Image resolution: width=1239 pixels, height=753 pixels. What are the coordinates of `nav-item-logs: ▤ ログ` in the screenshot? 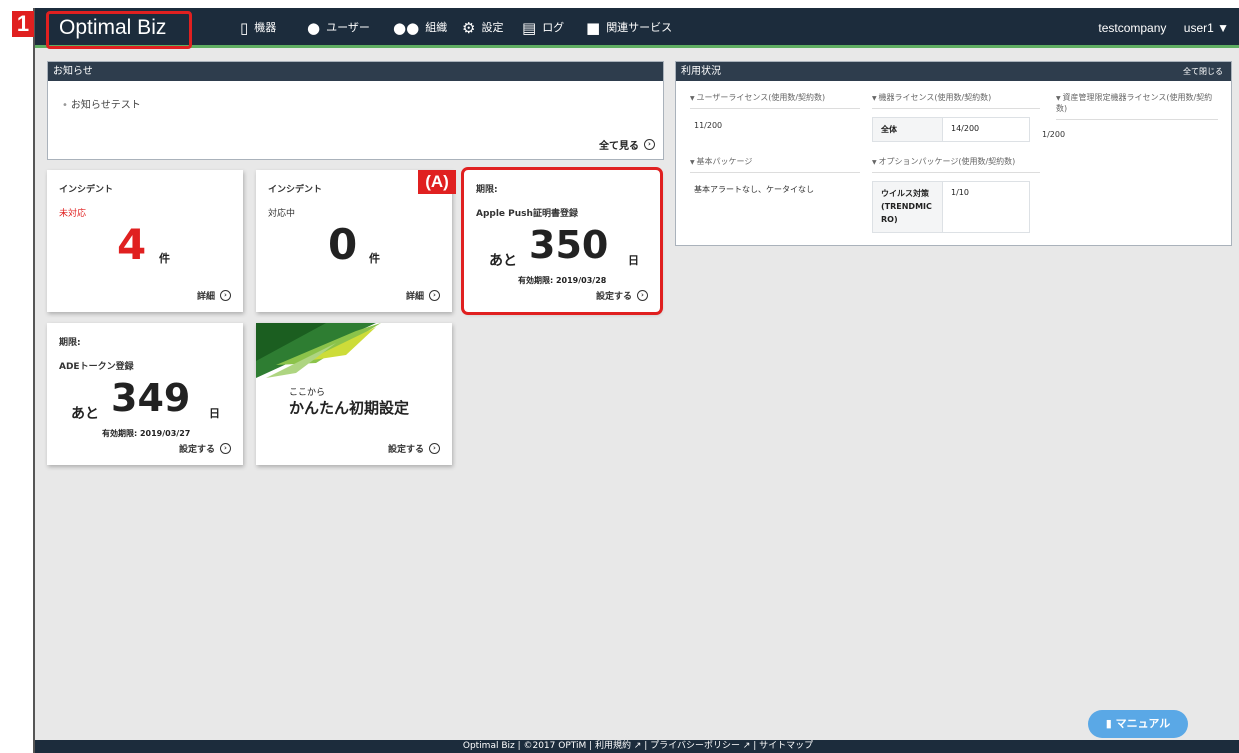 It's located at (543, 28).